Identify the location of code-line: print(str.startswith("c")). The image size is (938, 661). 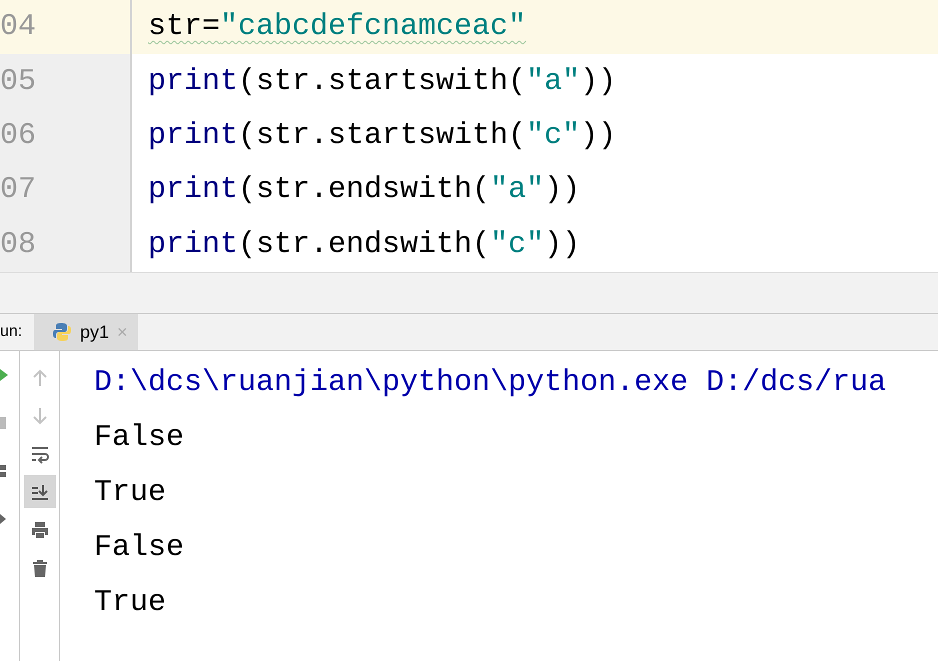
(382, 137).